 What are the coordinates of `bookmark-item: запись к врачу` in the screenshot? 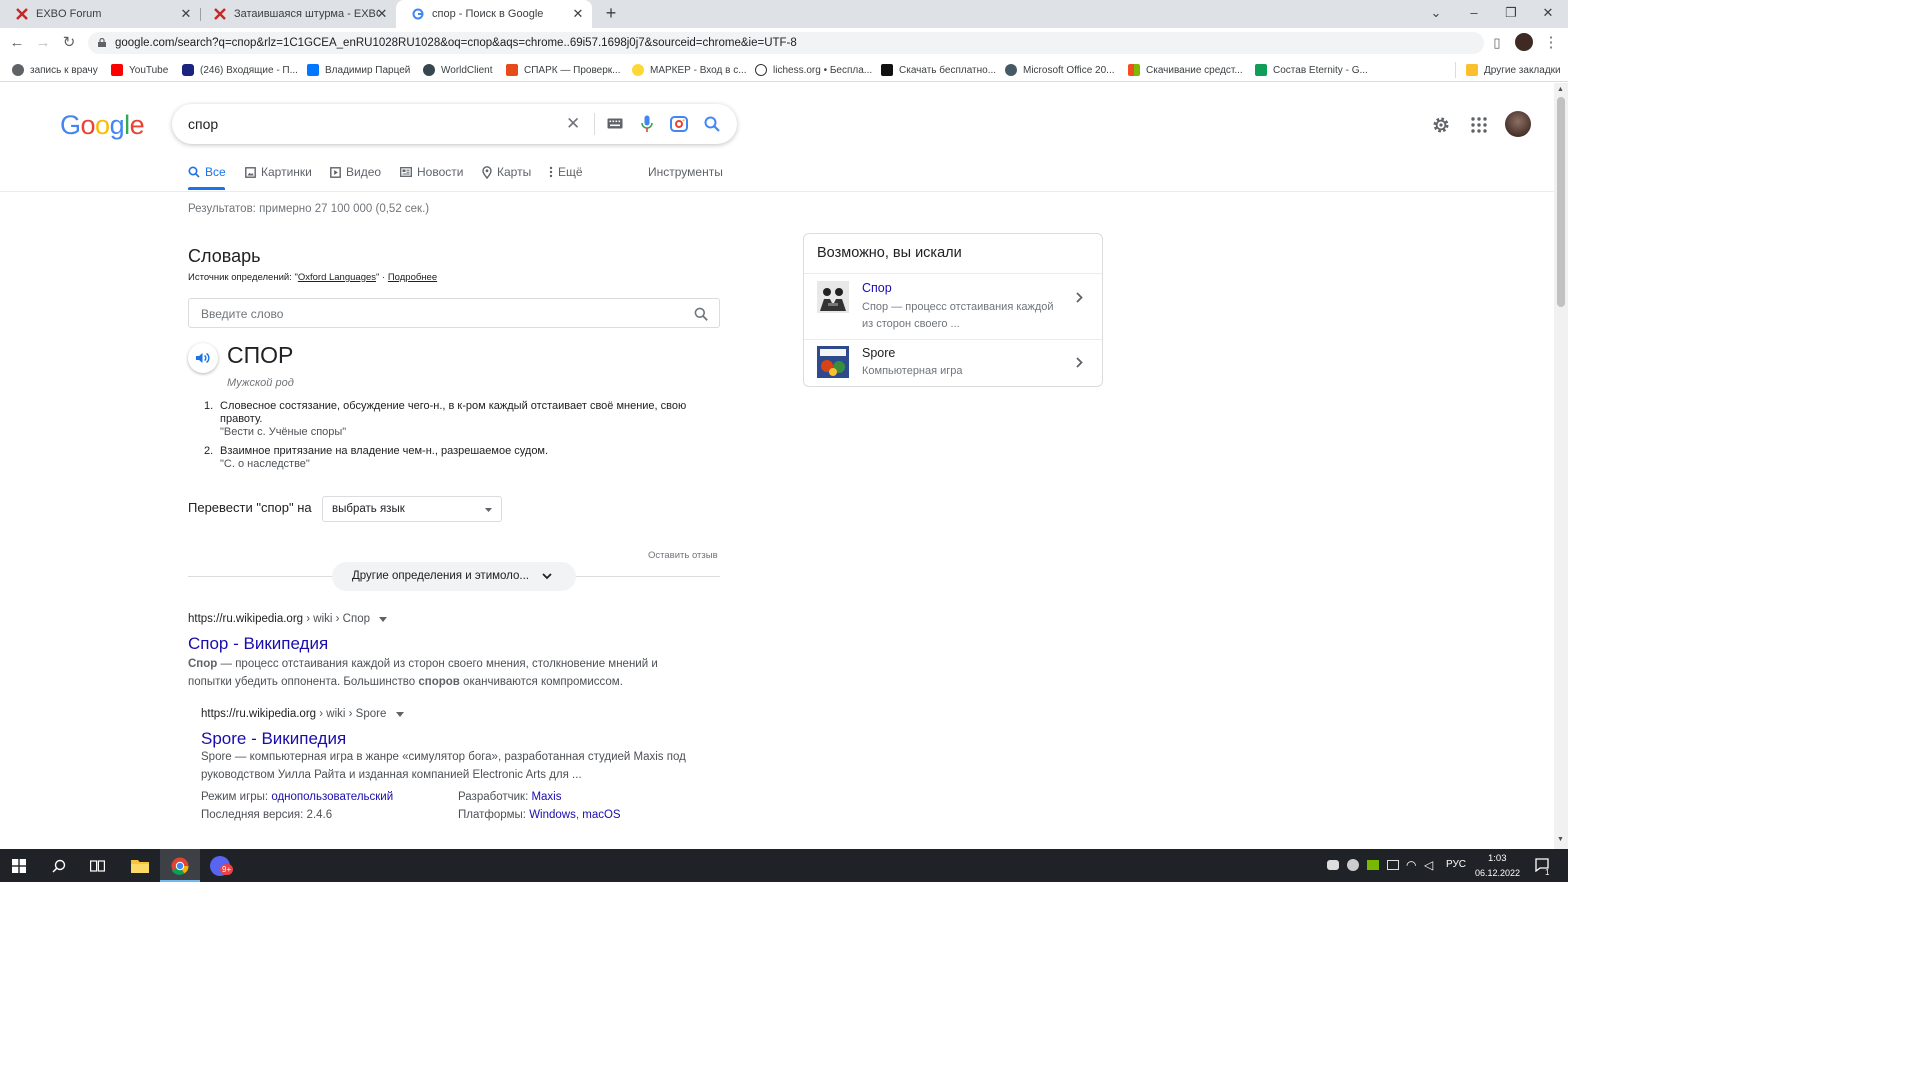 It's located at (55, 70).